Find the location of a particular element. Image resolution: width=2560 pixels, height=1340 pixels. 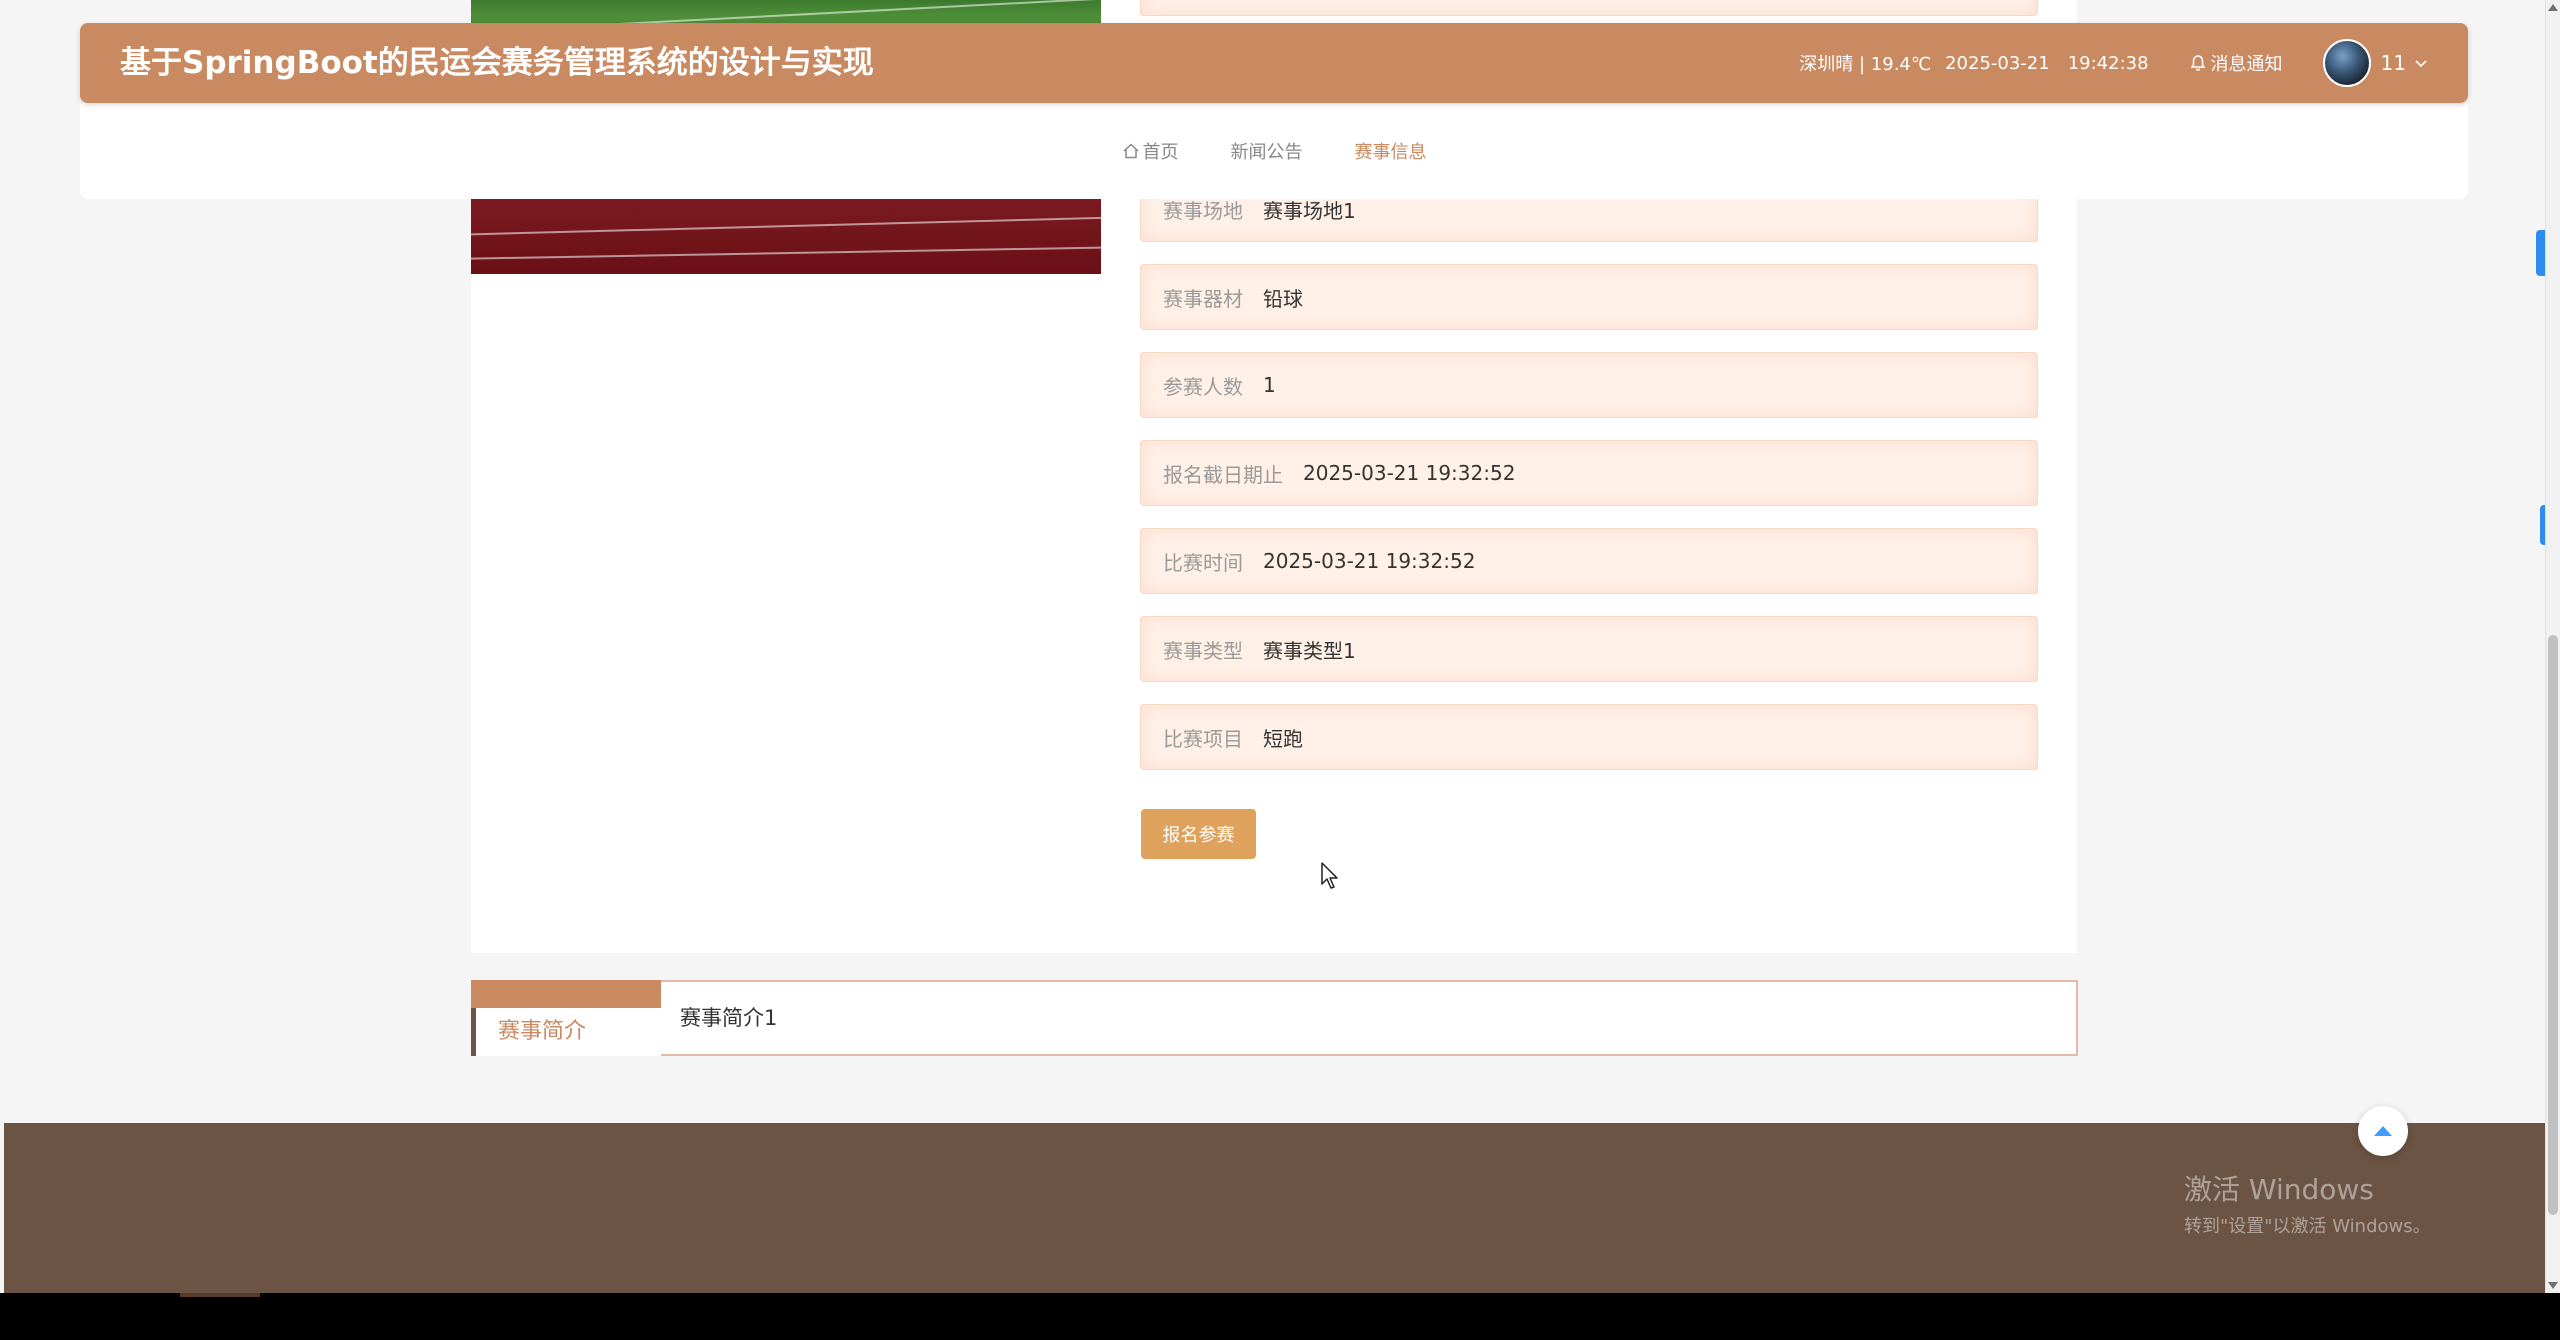

nav-item-home: 首页 is located at coordinates (1150, 151).